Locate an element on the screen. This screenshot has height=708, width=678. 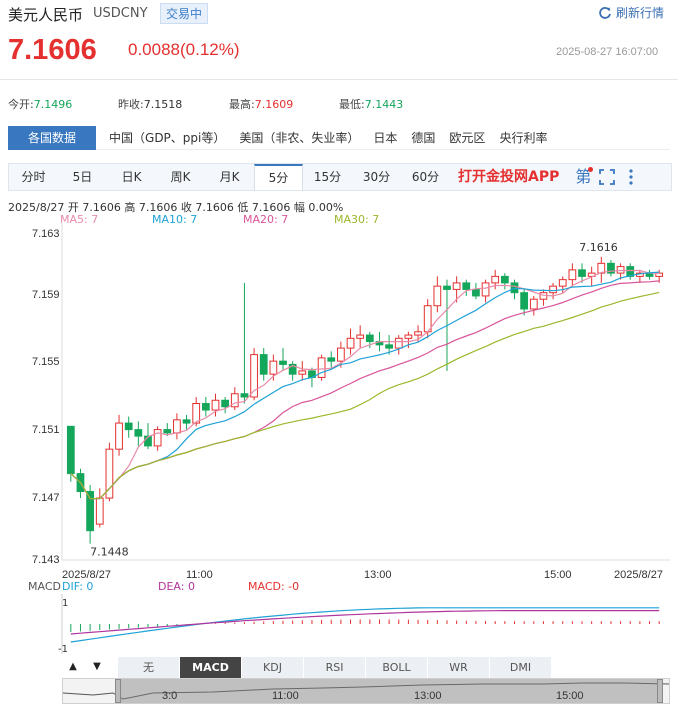
low-annotation: 7.1448 is located at coordinates (109, 552).